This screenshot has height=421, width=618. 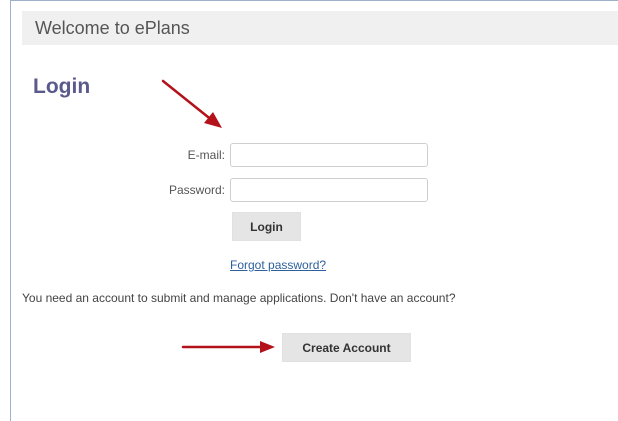 I want to click on diagonal-arrow-icon, so click(x=191, y=103).